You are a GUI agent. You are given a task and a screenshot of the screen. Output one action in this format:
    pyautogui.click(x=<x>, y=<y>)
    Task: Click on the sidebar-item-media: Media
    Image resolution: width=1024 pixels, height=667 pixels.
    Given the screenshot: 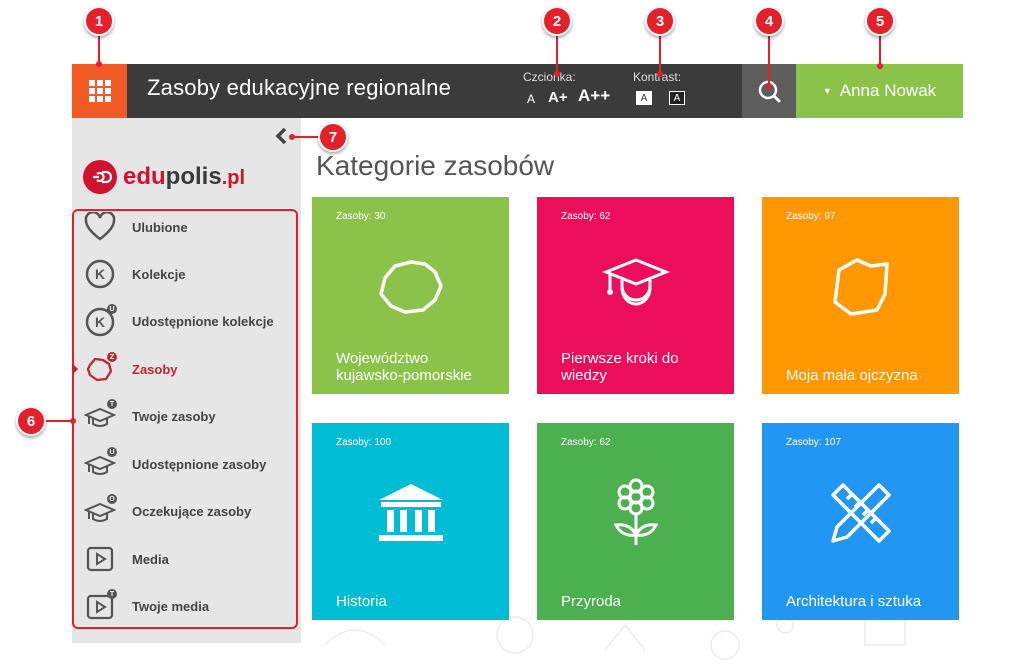 What is the action you would take?
    pyautogui.click(x=125, y=559)
    